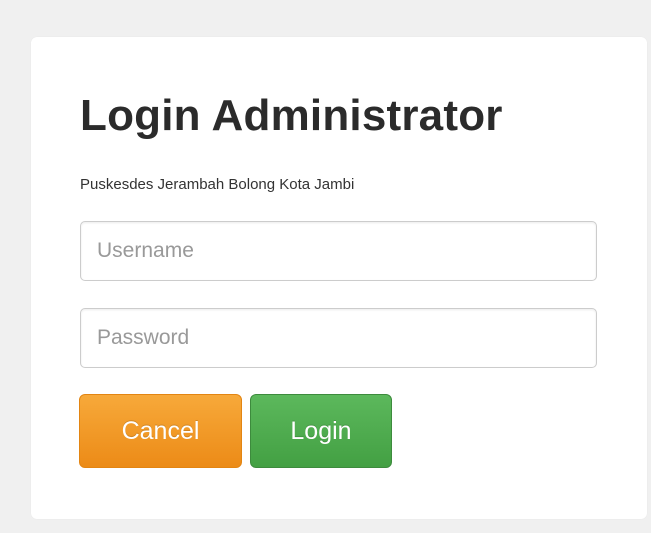 The width and height of the screenshot is (651, 533). Describe the element at coordinates (338, 251) in the screenshot. I see `username-input` at that location.